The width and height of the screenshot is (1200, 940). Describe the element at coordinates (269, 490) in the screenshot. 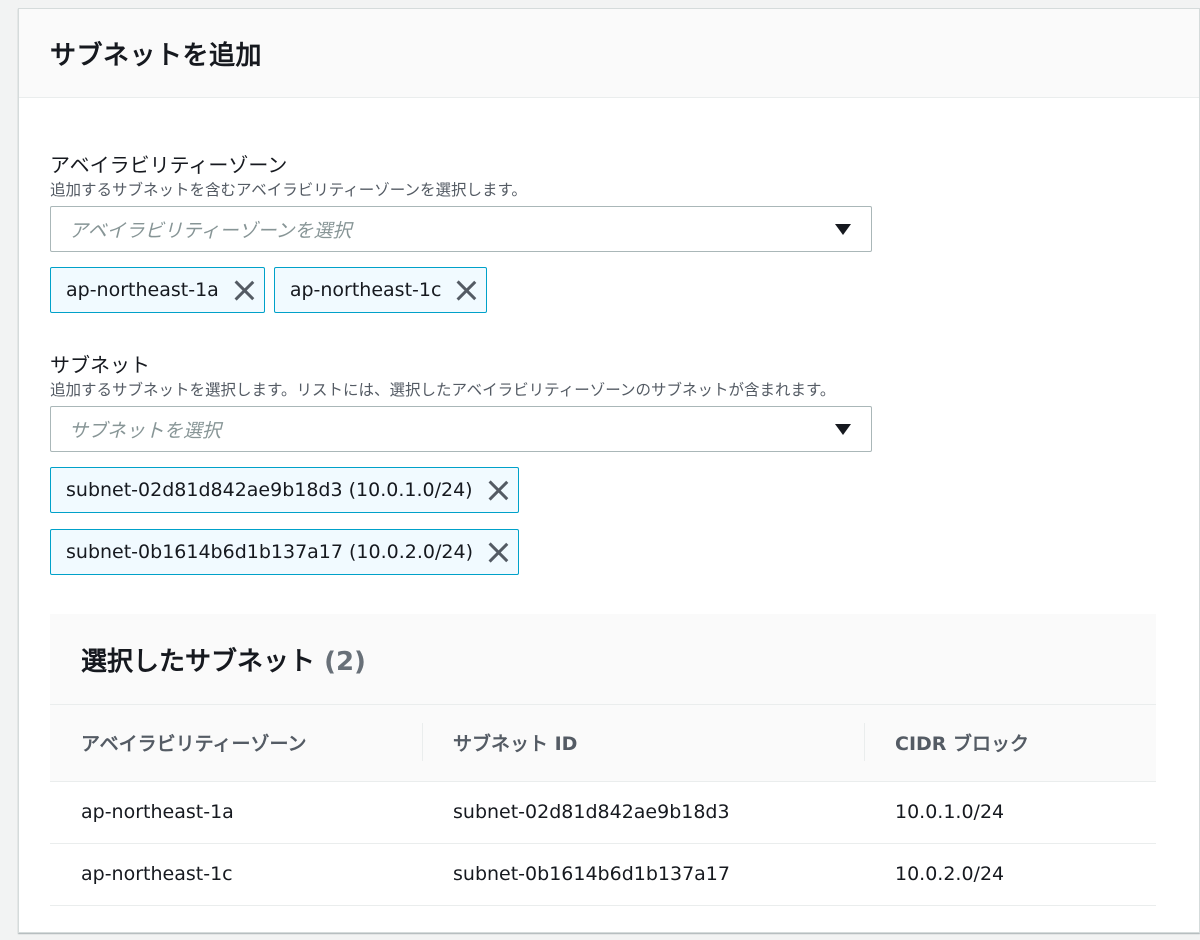

I see `token-label: subnet-02d81d842ae9b18d3 (10.0.1.0/24)` at that location.